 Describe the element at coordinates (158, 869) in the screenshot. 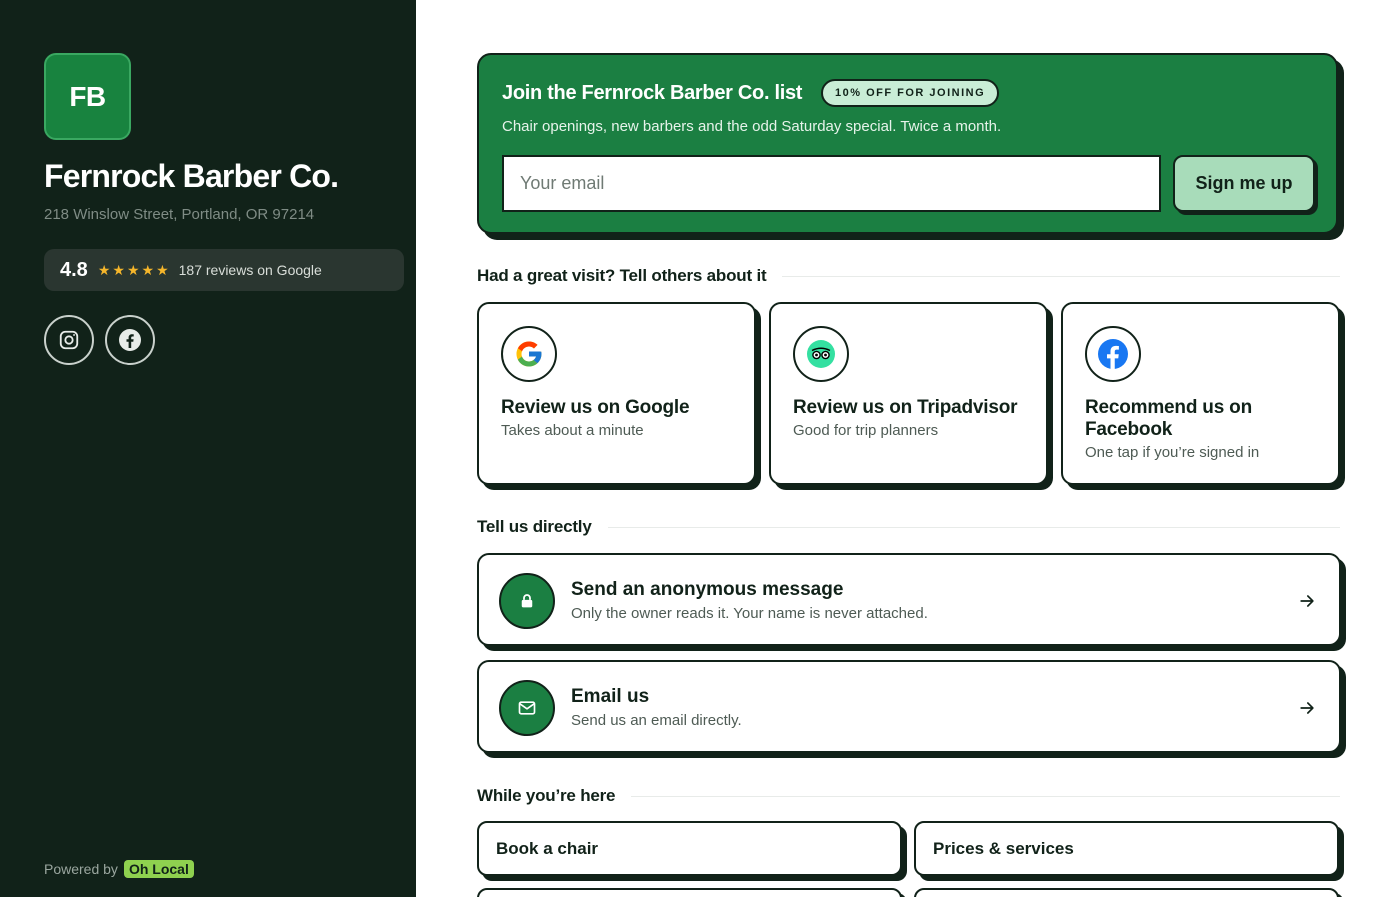

I see `oh-local-brand: Oh Local` at that location.